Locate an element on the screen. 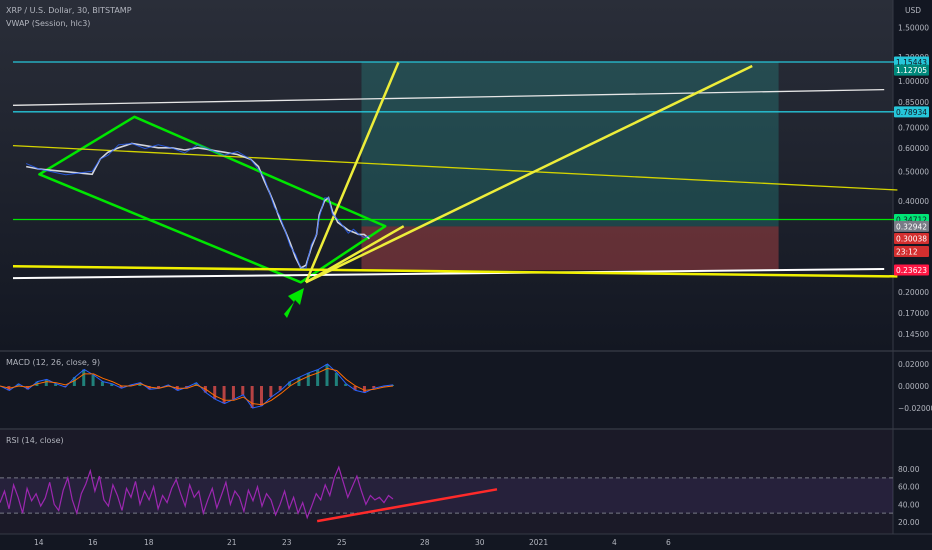 This screenshot has height=550, width=932. rsi-tick-label: 60.00 is located at coordinates (909, 487).